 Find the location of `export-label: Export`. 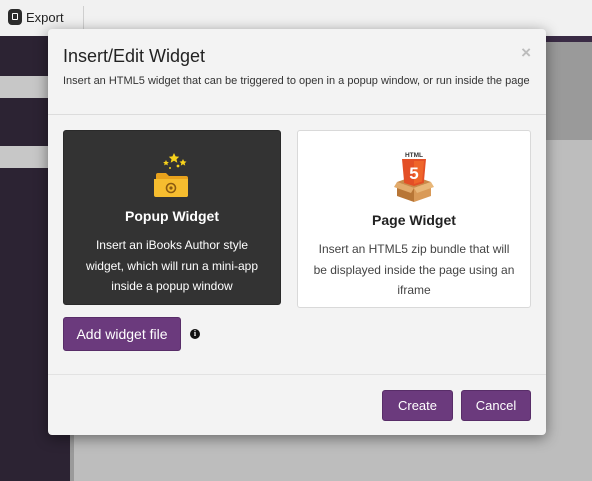

export-label: Export is located at coordinates (45, 17).